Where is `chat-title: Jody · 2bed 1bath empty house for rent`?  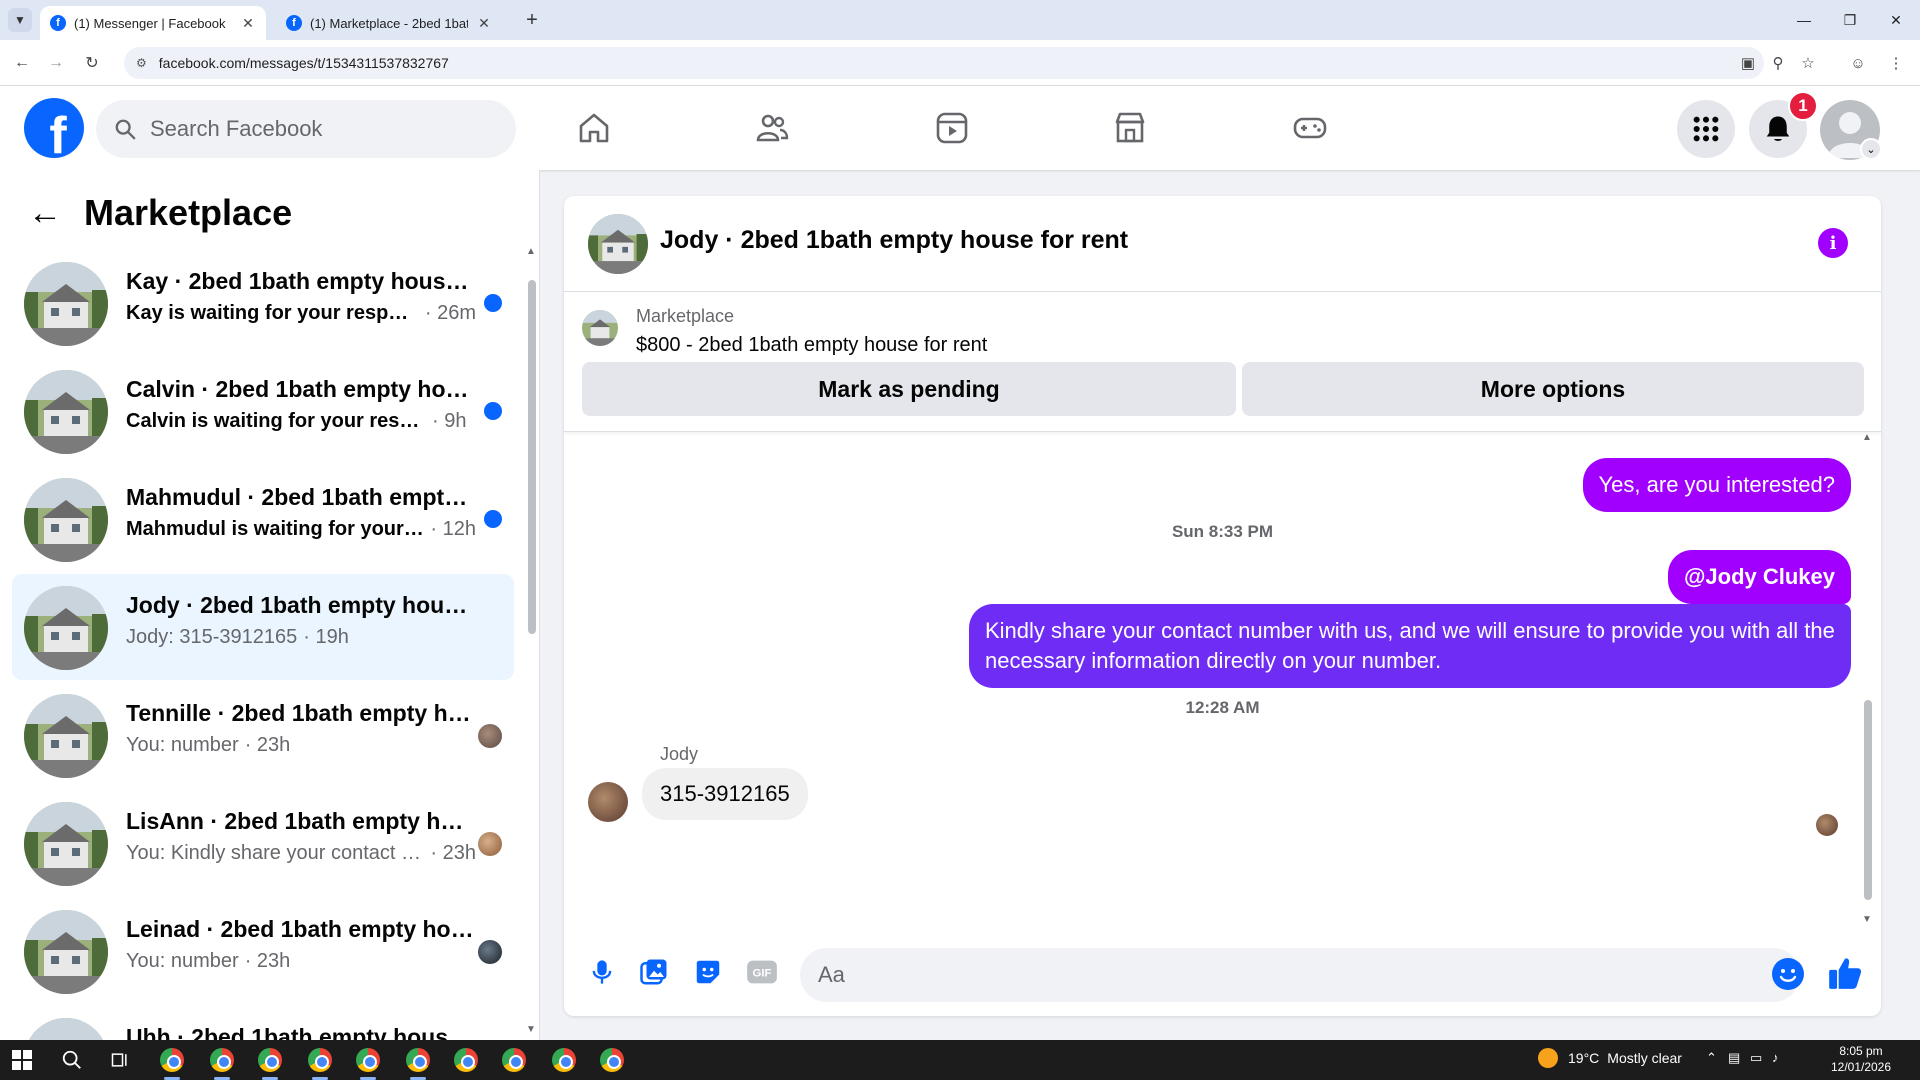
chat-title: Jody · 2bed 1bath empty house for rent is located at coordinates (894, 240).